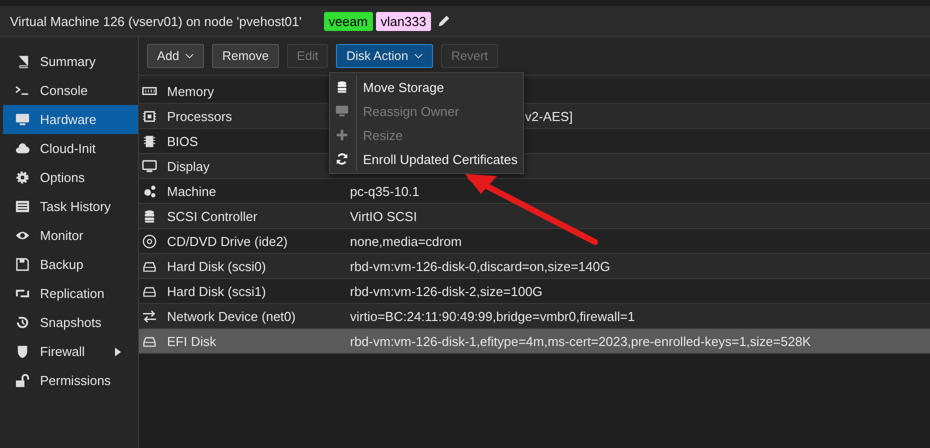 The width and height of the screenshot is (930, 448). What do you see at coordinates (199, 116) in the screenshot?
I see `table-cell: Processors` at bounding box center [199, 116].